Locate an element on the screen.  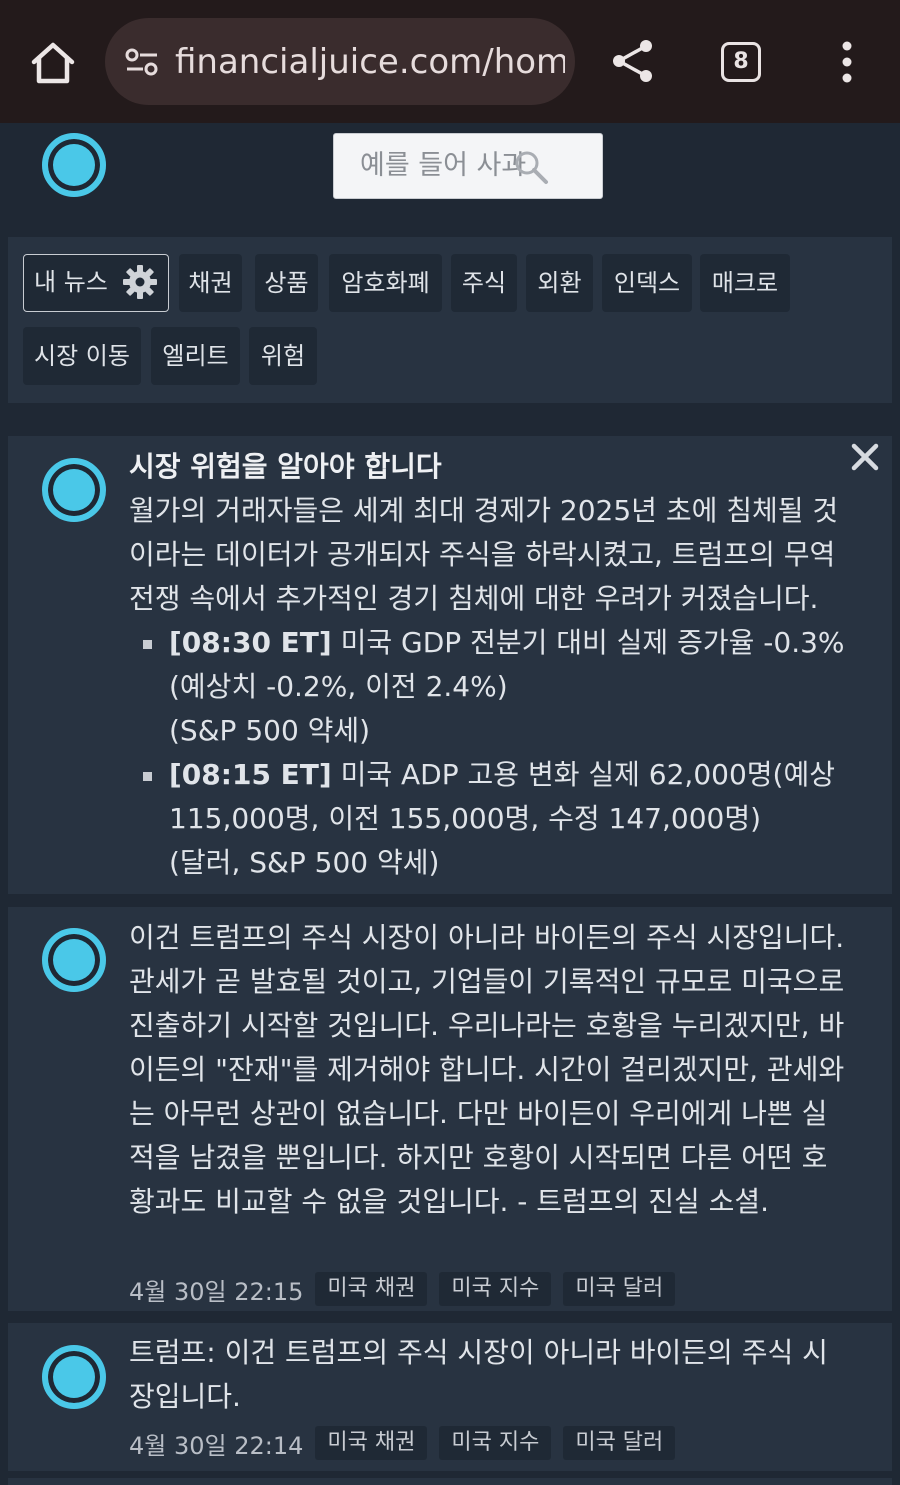
browser-toolbar: financialjuice.com/home 8 is located at coordinates (450, 61).